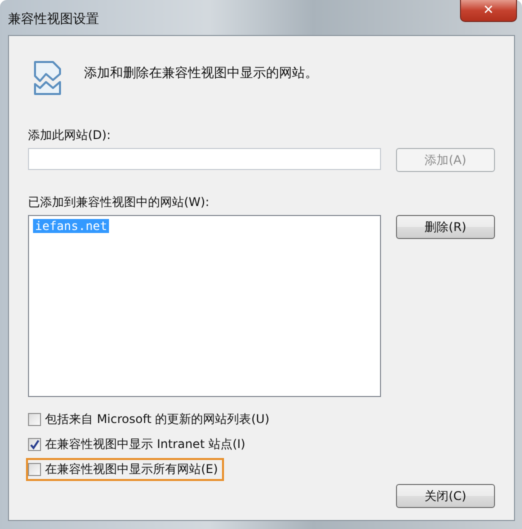  What do you see at coordinates (53, 19) in the screenshot?
I see `window-title: 兼容性视图设置` at bounding box center [53, 19].